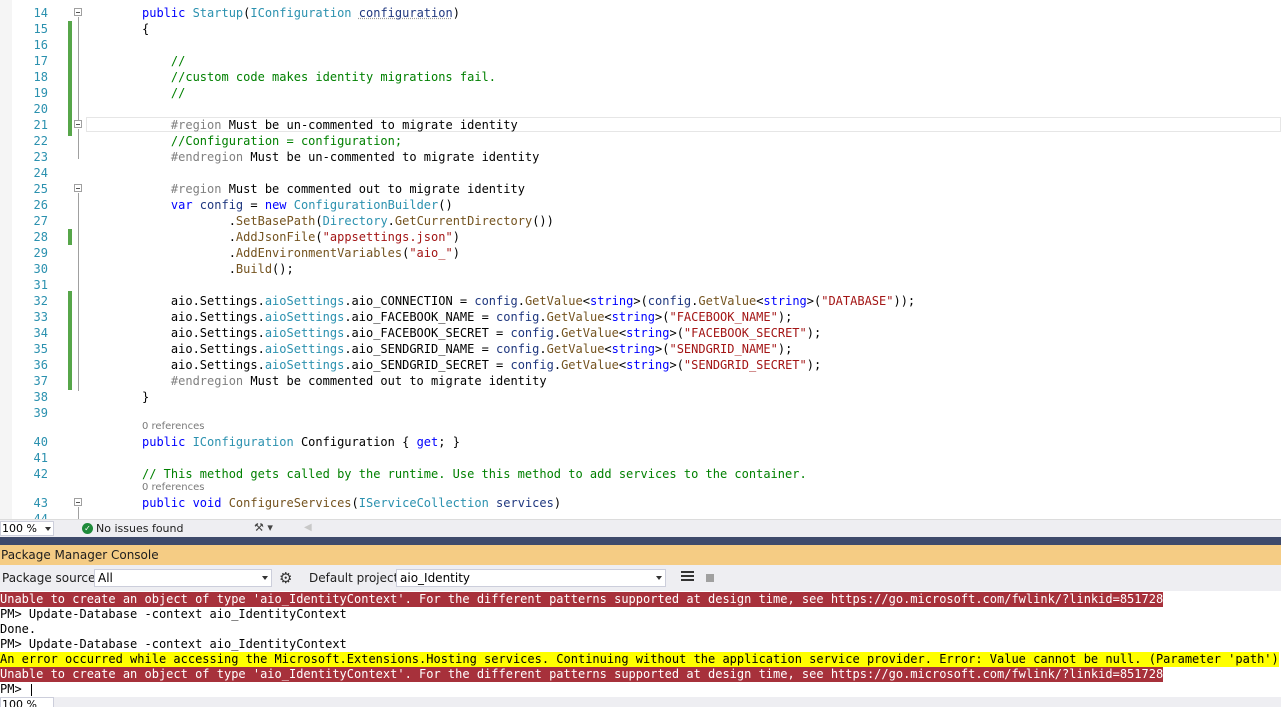 Image resolution: width=1281 pixels, height=707 pixels. Describe the element at coordinates (431, 253) in the screenshot. I see `code-token: "aio_"` at that location.